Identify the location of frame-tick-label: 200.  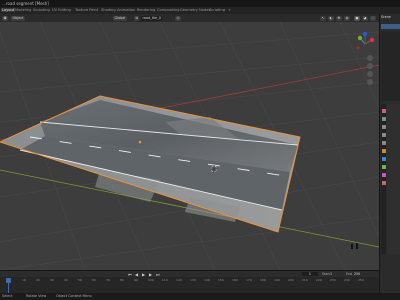
(291, 280).